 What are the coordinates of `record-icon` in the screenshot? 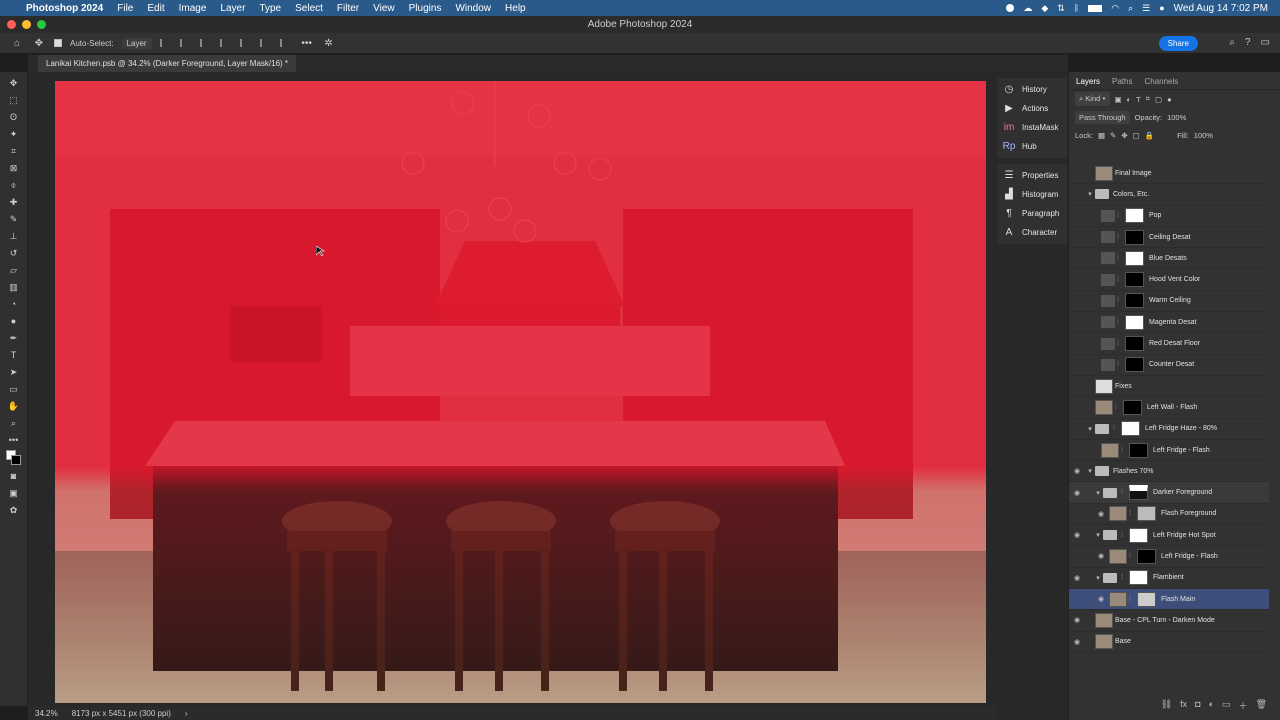 It's located at (1010, 8).